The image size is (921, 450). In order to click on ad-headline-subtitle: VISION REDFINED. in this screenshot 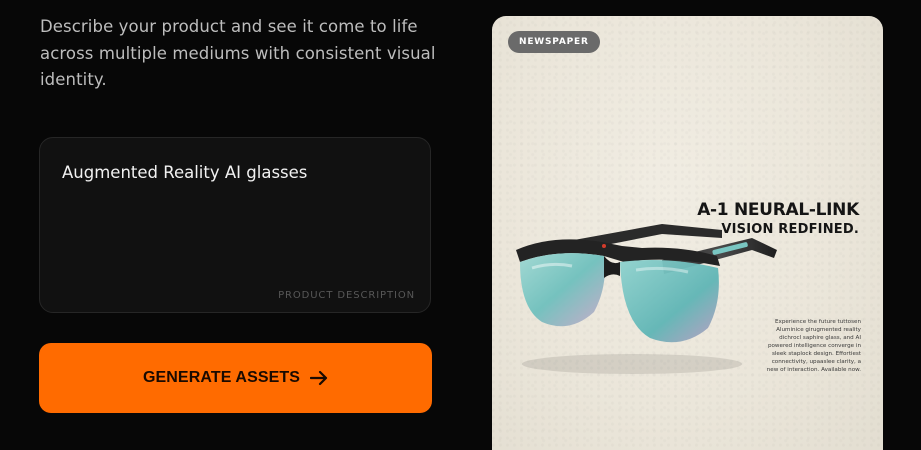, I will do `click(790, 229)`.